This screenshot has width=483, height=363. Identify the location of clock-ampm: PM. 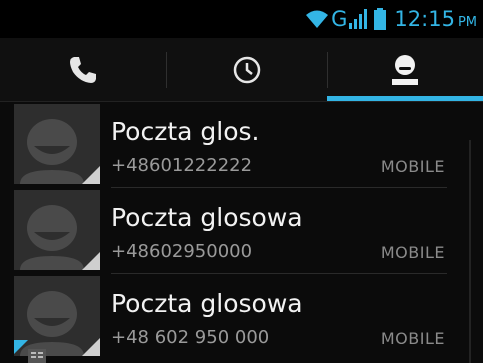
(467, 22).